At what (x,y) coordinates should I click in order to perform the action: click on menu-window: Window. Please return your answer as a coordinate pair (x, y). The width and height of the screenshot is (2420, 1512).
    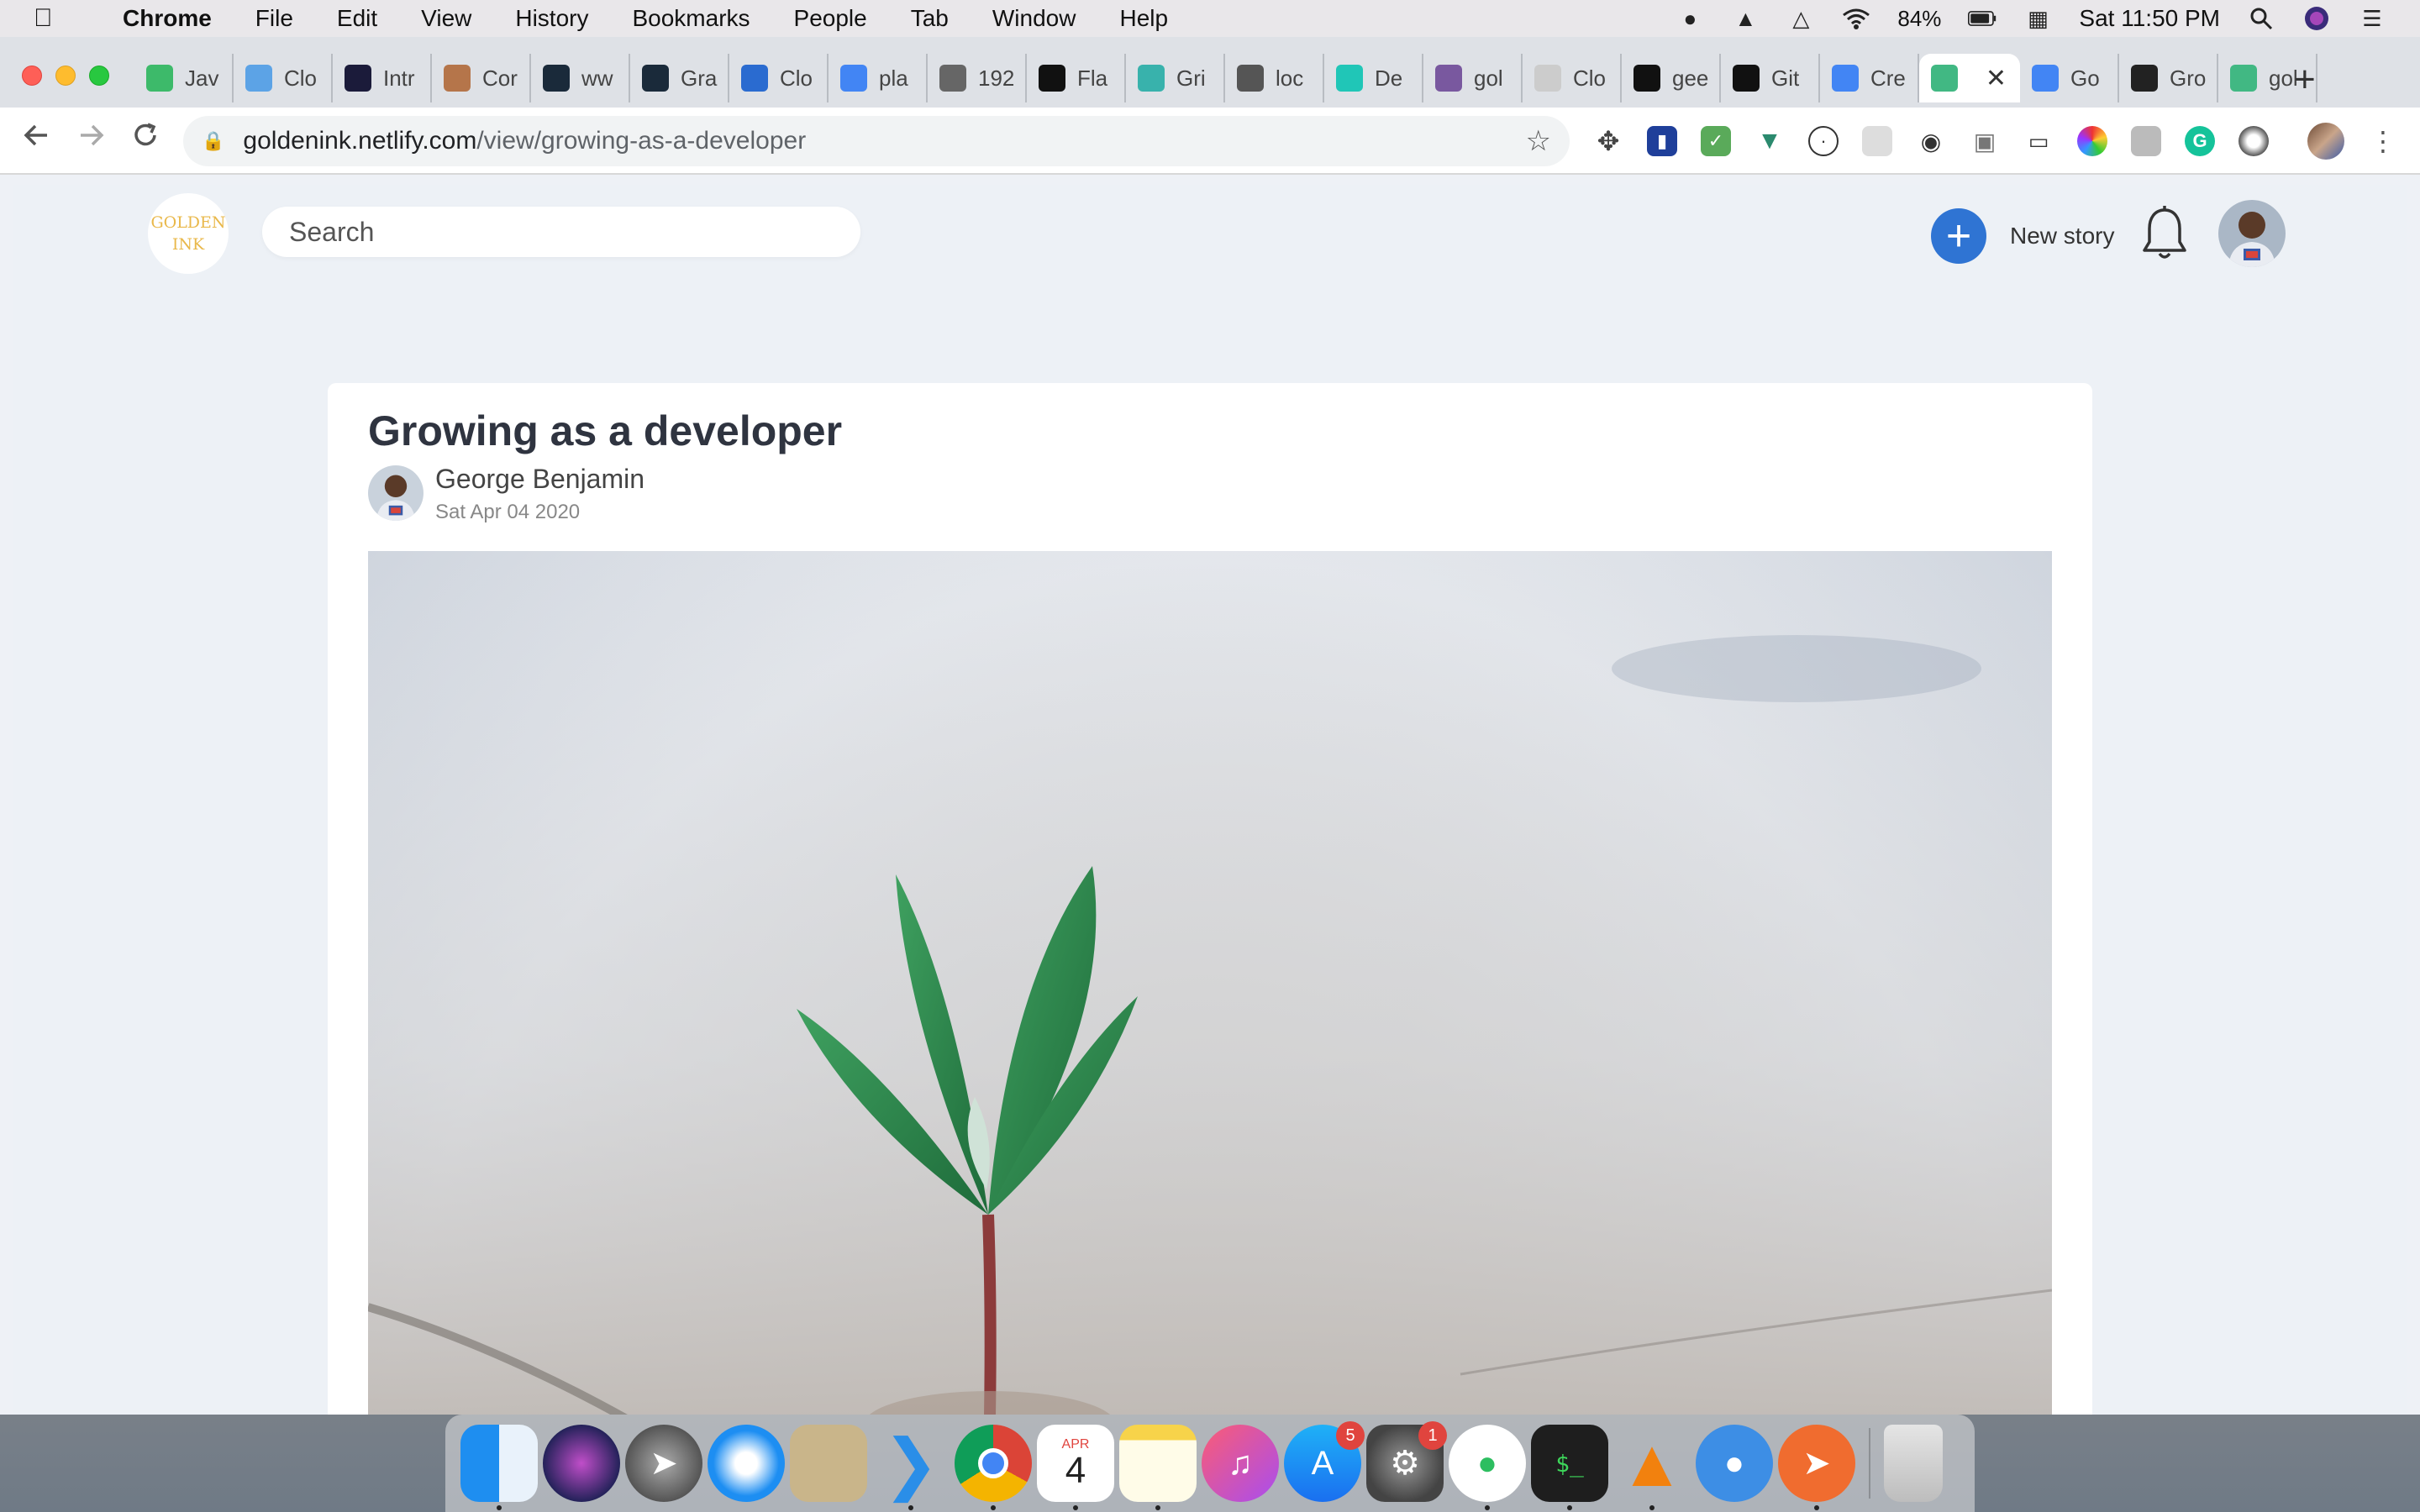
    Looking at the image, I should click on (1034, 18).